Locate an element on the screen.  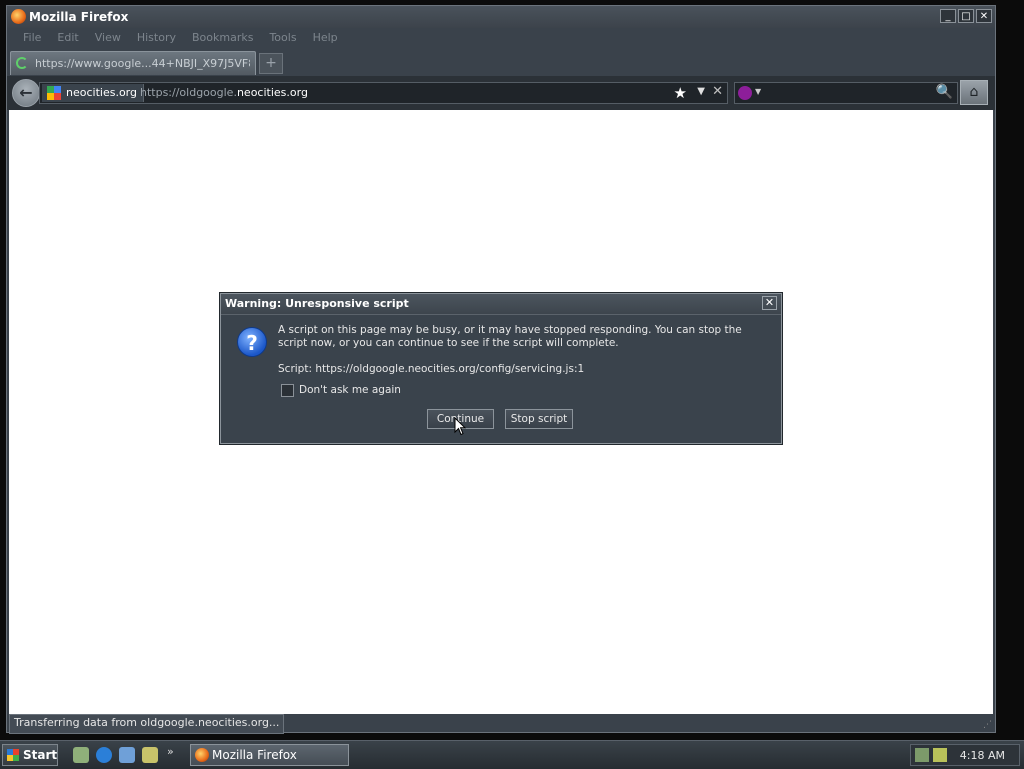
explorer-icon is located at coordinates (150, 755).